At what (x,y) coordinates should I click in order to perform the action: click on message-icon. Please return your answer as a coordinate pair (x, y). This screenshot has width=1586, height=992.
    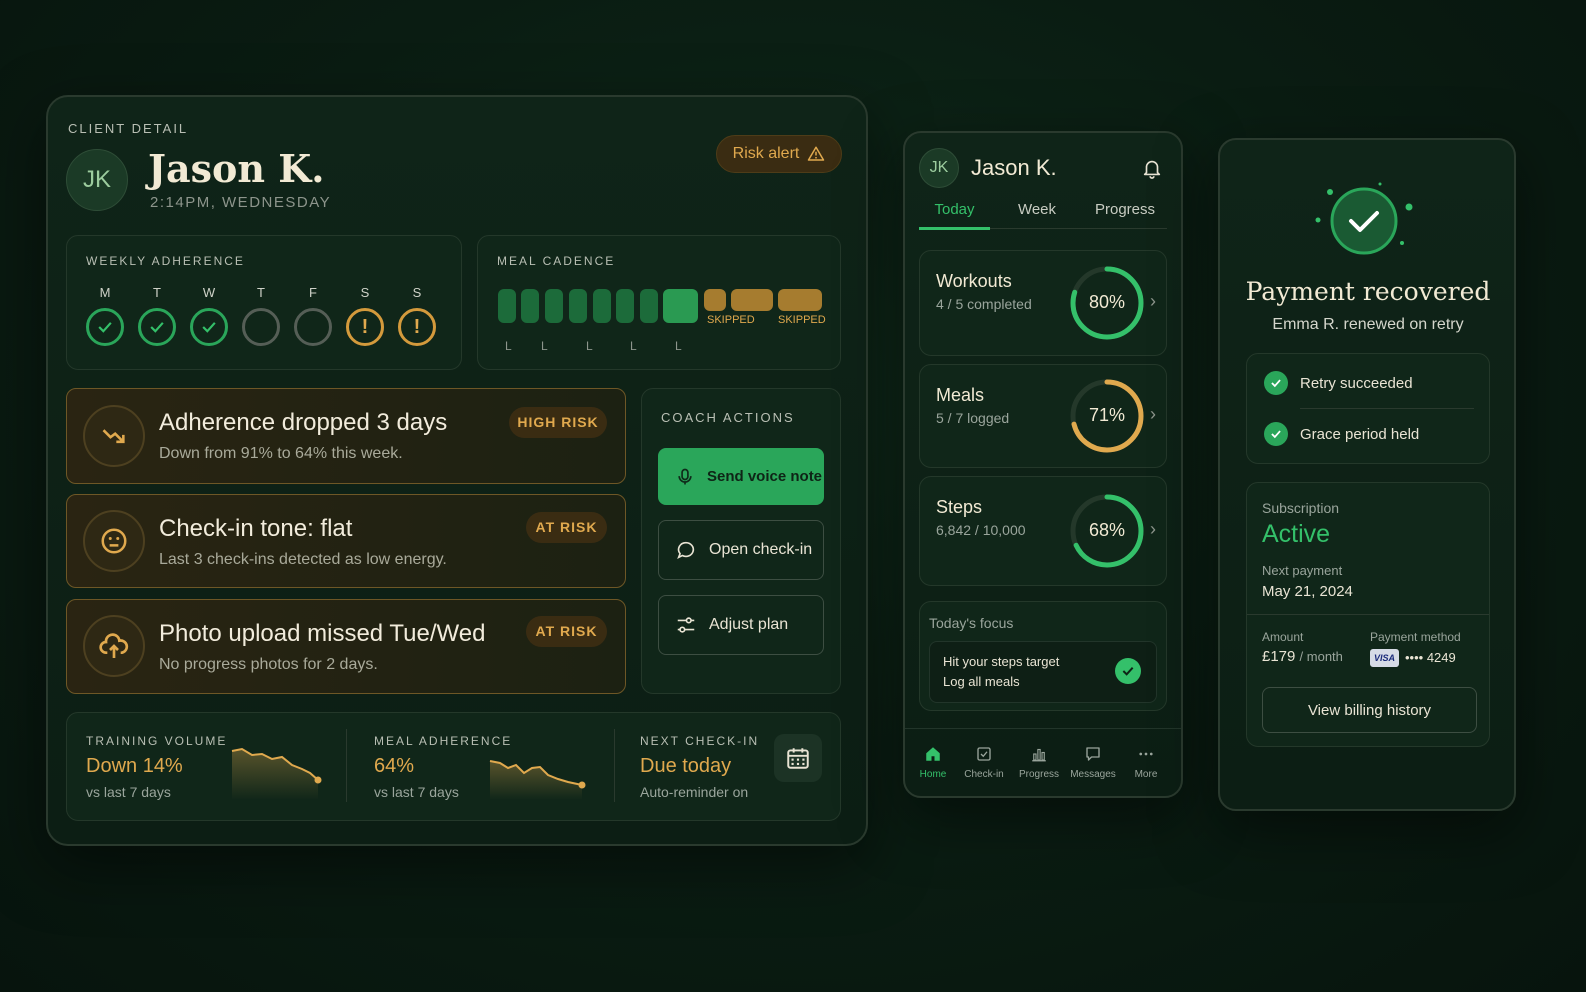
    Looking at the image, I should click on (1093, 754).